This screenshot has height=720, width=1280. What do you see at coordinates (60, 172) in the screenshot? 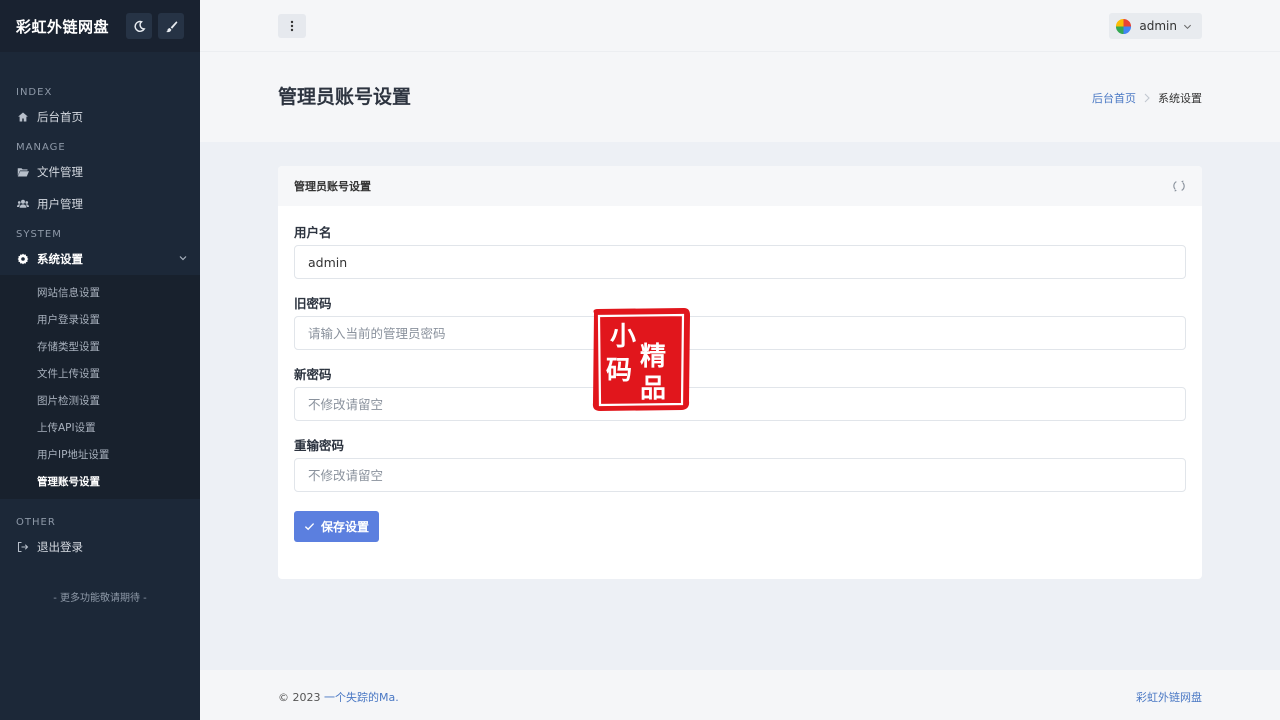
I see `sidebar-item-label: 文件管理` at bounding box center [60, 172].